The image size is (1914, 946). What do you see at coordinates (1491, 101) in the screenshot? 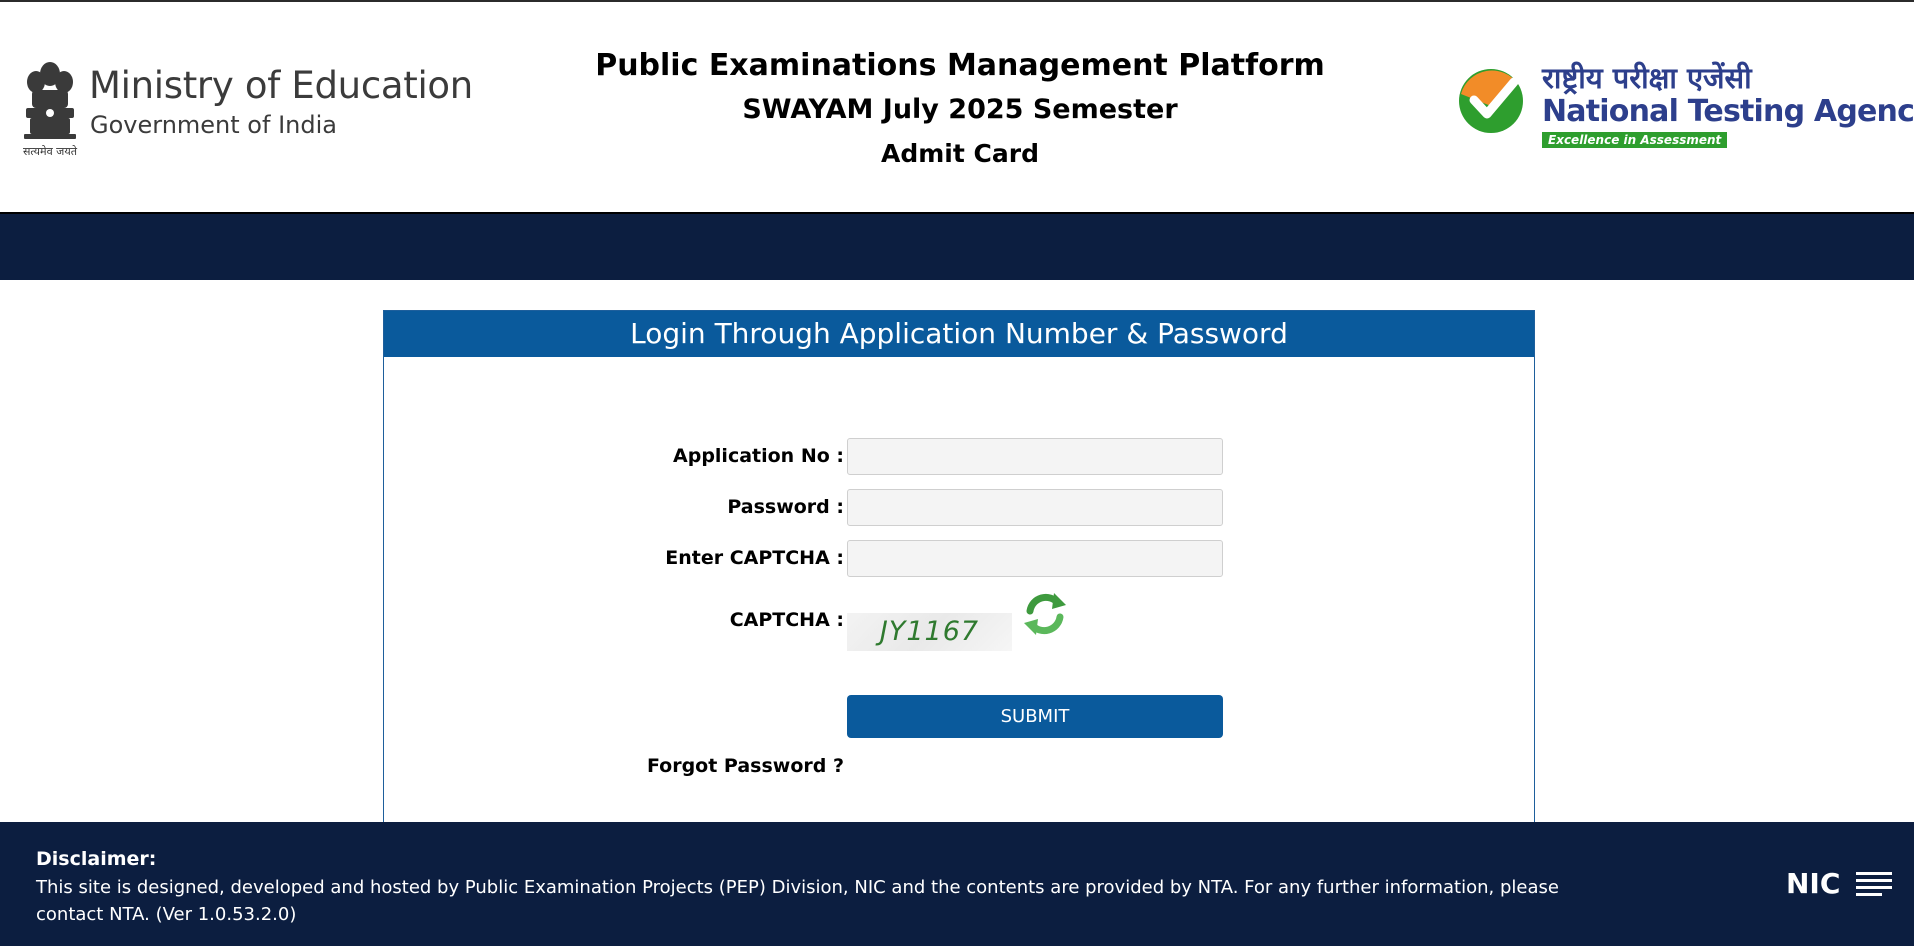
I see `nta-check-logo-icon` at bounding box center [1491, 101].